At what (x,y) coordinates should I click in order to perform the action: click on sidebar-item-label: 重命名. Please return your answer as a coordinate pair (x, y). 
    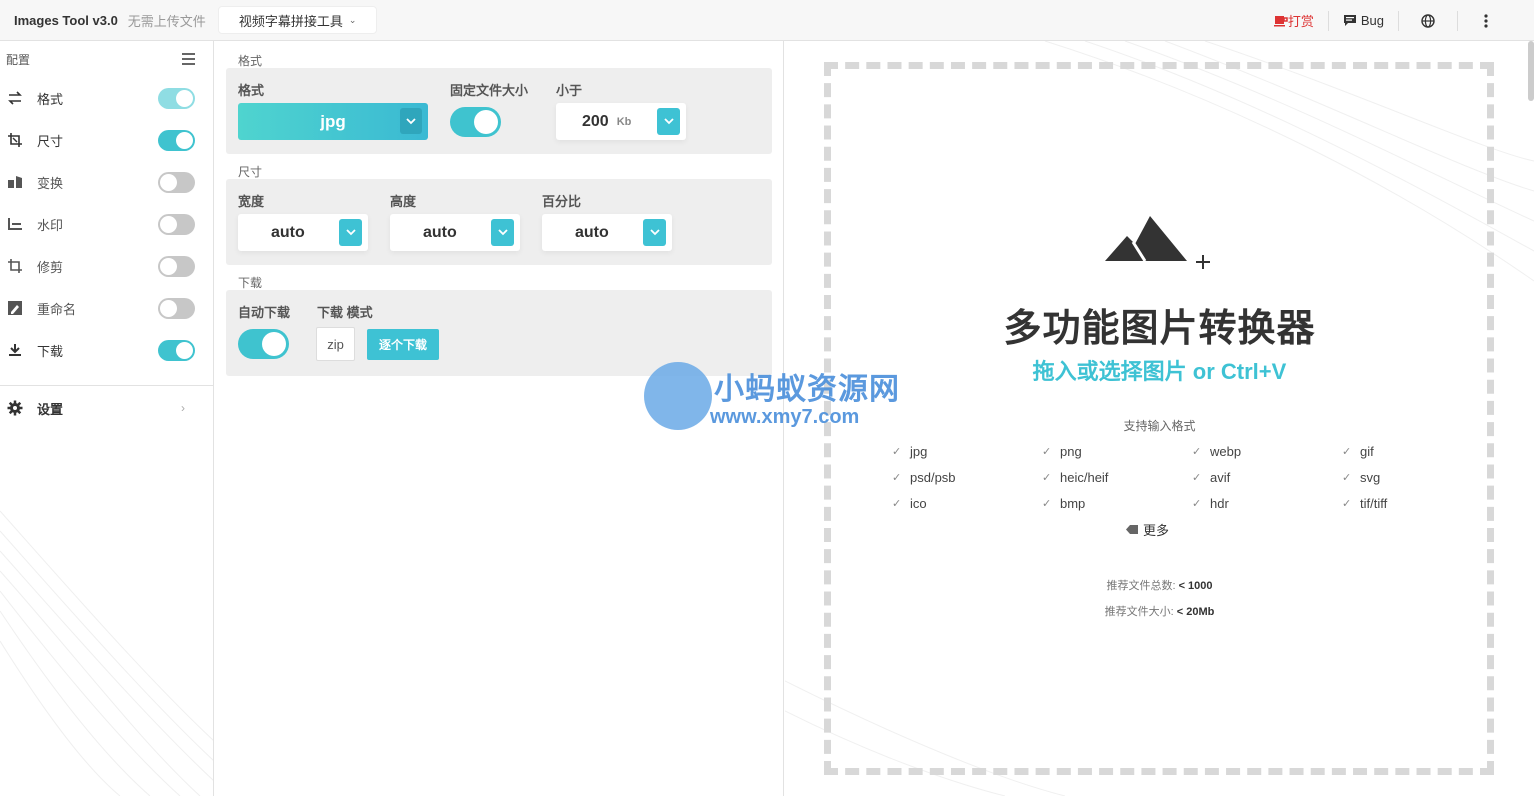
    Looking at the image, I should click on (57, 309).